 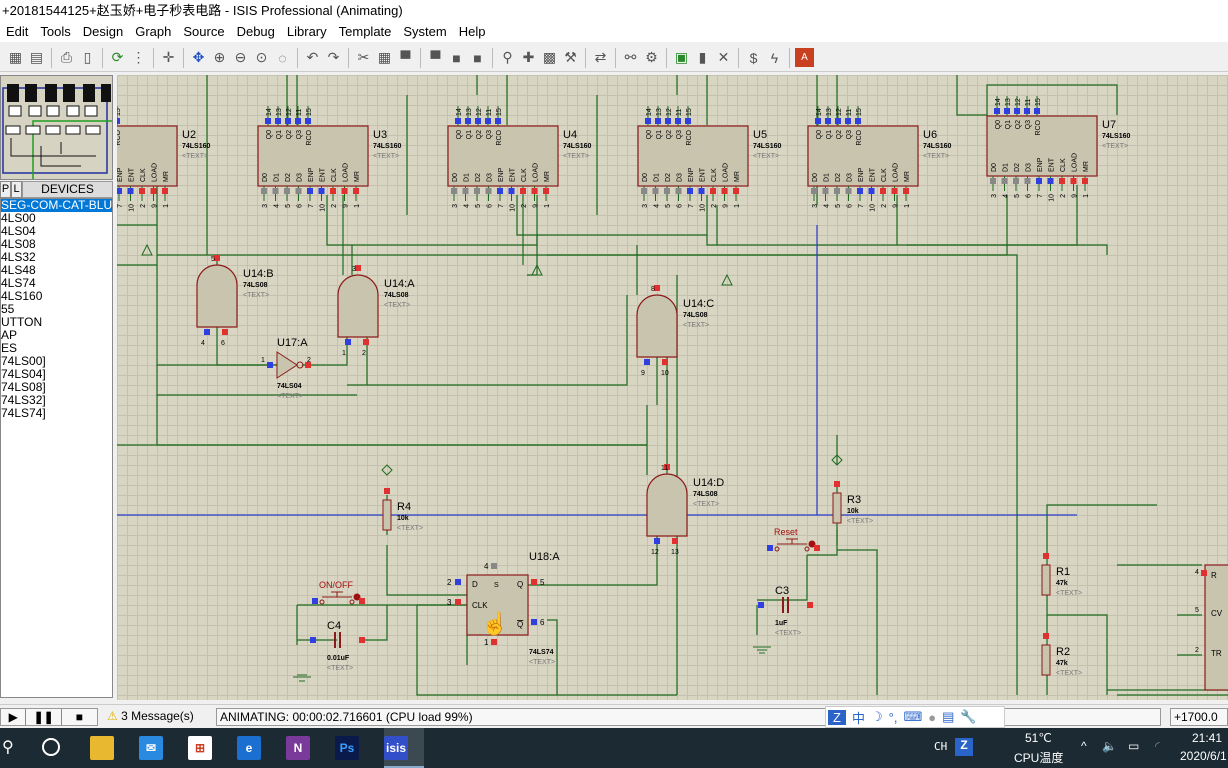 I want to click on user-icon: ●, so click(x=932, y=717).